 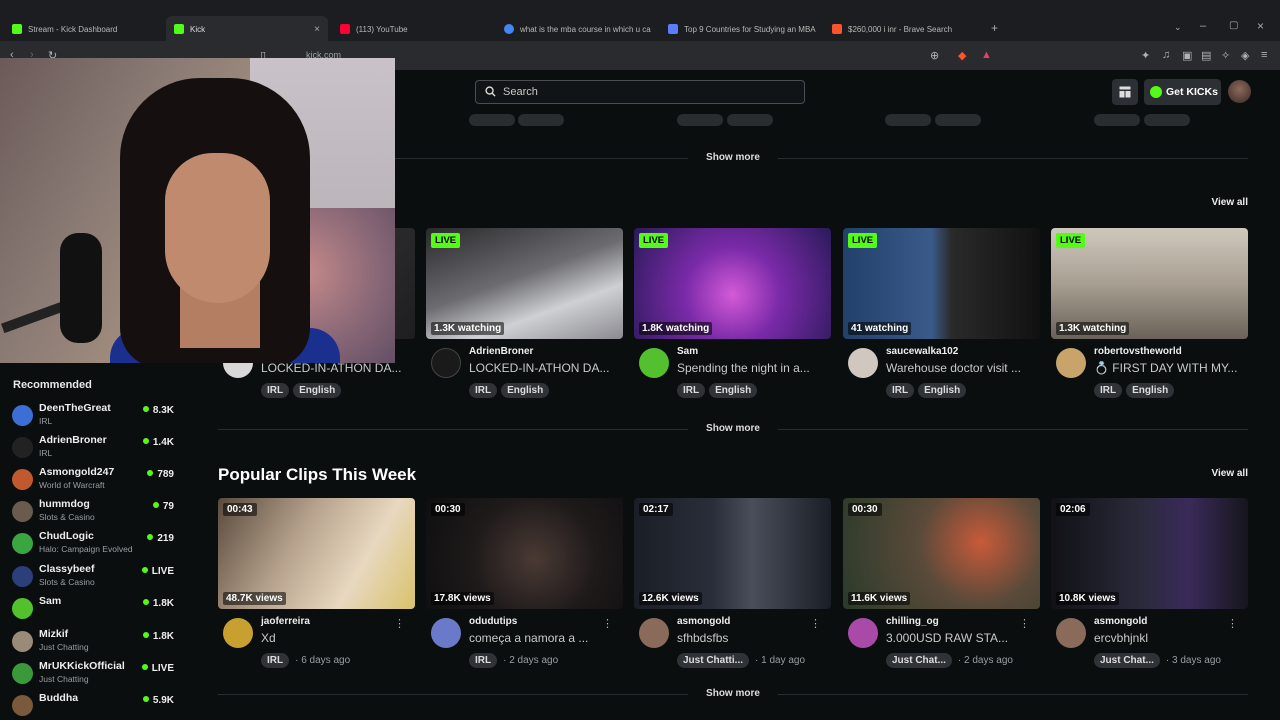 What do you see at coordinates (493, 621) in the screenshot?
I see `channel-name: odudutips` at bounding box center [493, 621].